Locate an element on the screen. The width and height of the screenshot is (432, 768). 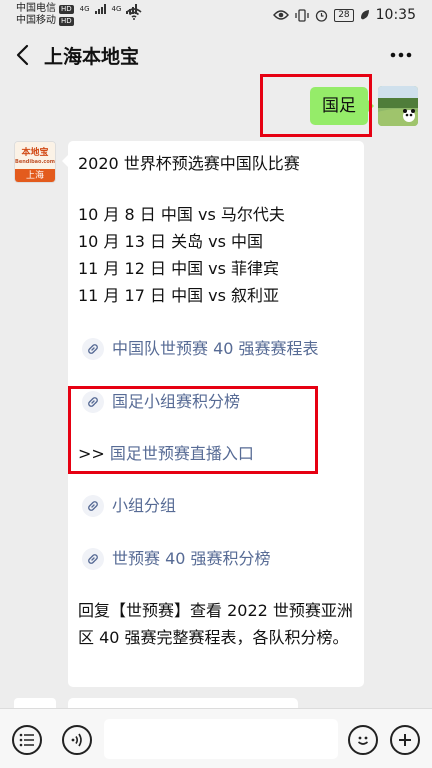
link-40-standings: 世预赛 40 强赛积分榜 is located at coordinates (176, 559).